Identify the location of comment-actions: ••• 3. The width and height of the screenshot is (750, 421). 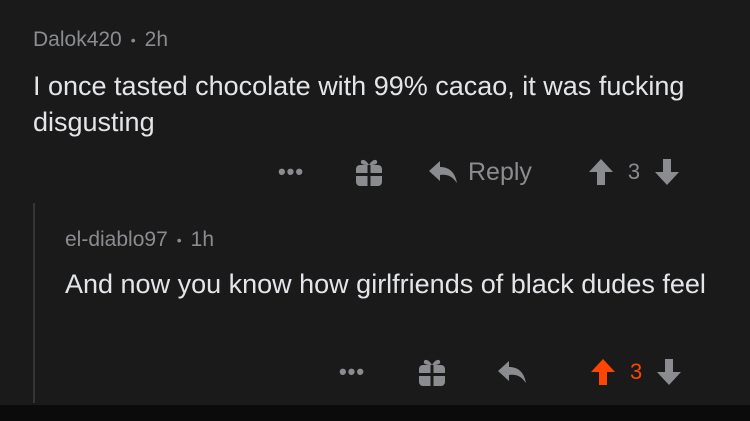
(509, 372).